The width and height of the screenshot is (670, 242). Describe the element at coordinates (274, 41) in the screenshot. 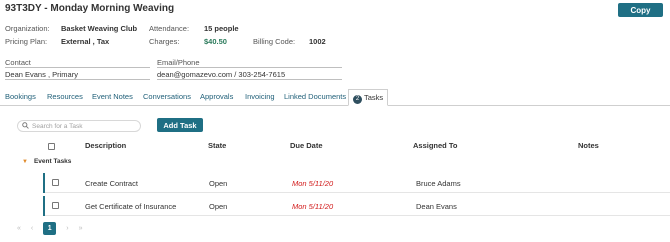

I see `billing-code-label: Billing Code:` at that location.